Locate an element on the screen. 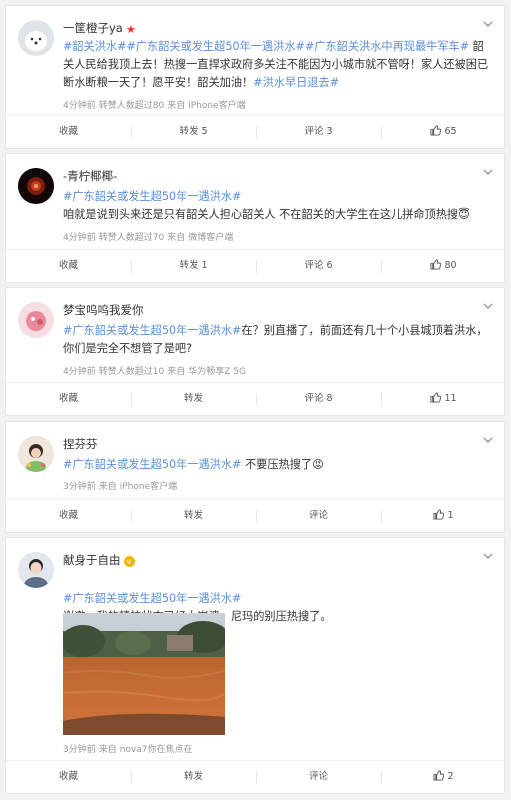 The image size is (511, 800). source-client: nova7你在焦点在 is located at coordinates (156, 750).